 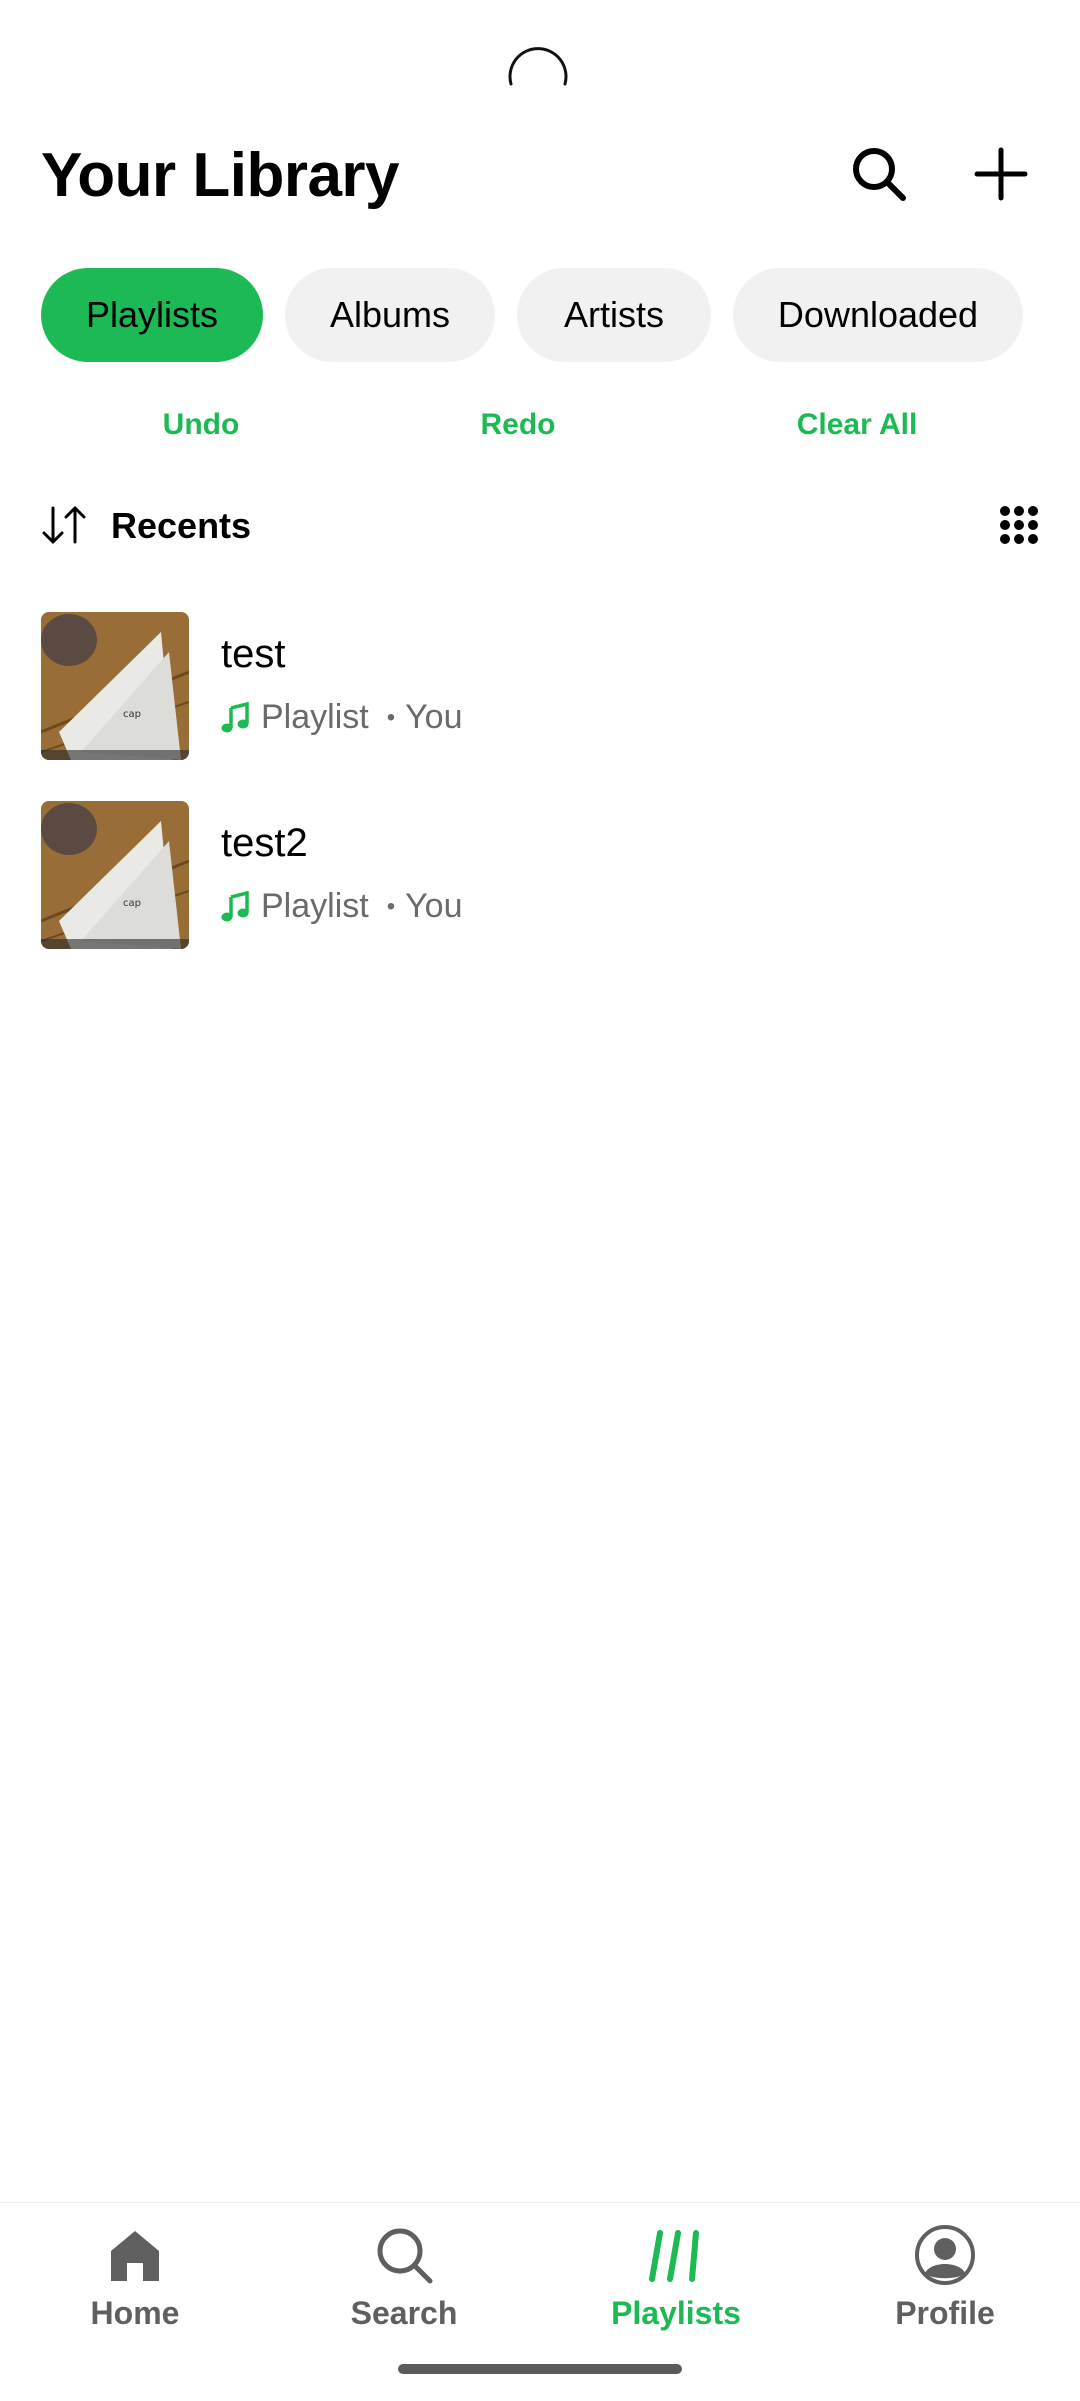 What do you see at coordinates (152, 315) in the screenshot?
I see `chip-playlists: Playlists` at bounding box center [152, 315].